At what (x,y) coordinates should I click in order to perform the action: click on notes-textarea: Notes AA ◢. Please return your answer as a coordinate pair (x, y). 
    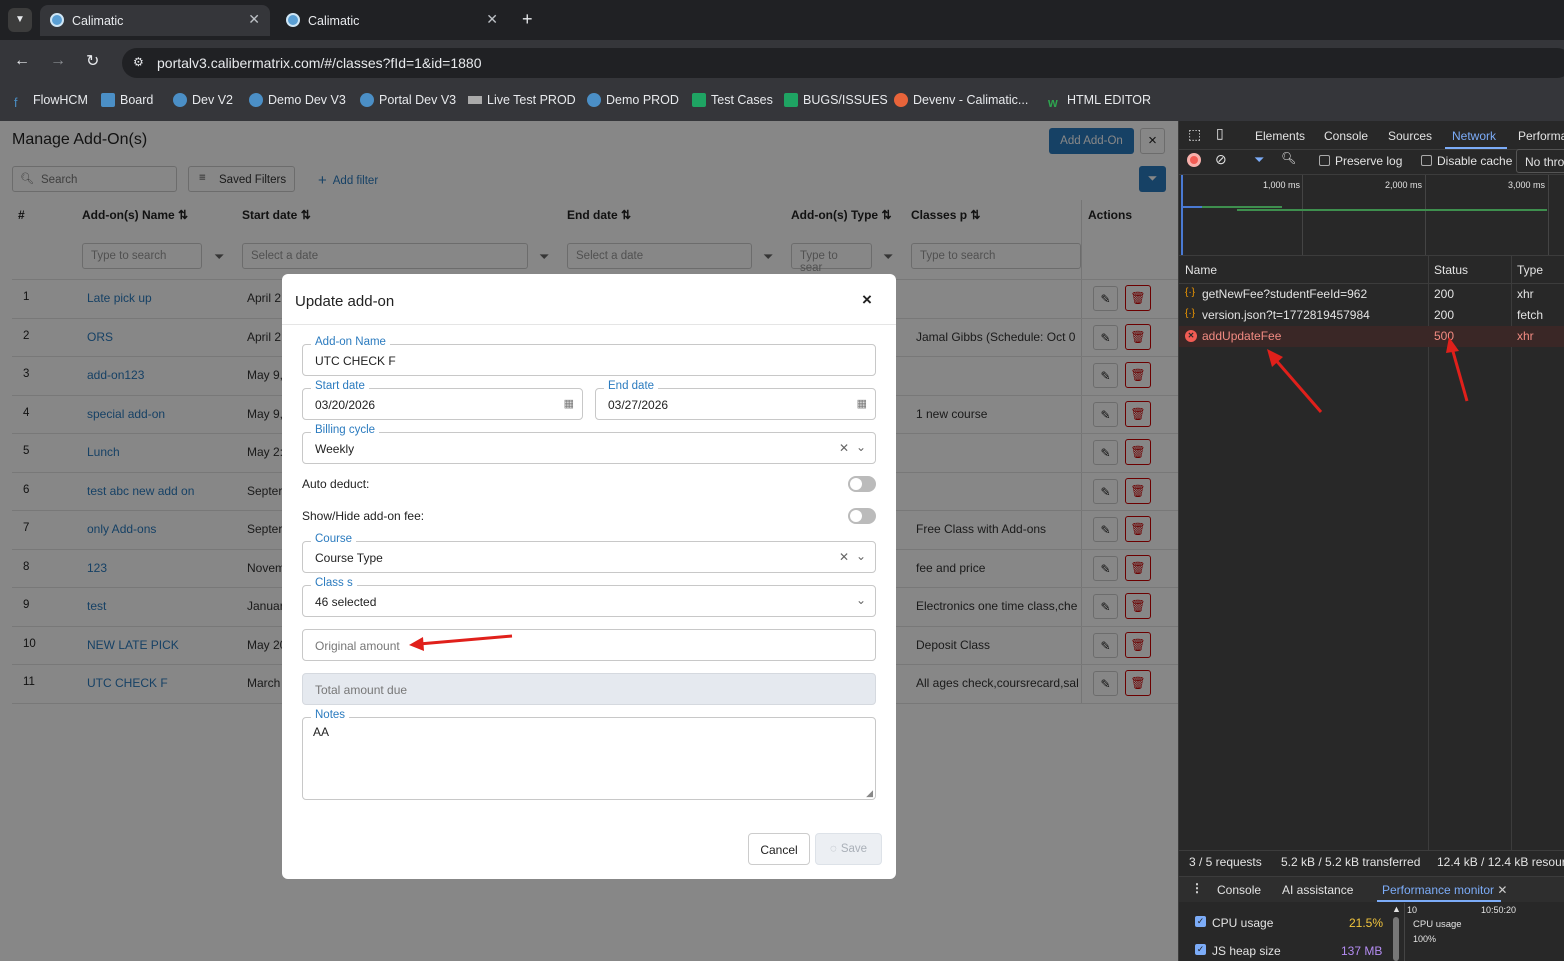
    Looking at the image, I should click on (589, 754).